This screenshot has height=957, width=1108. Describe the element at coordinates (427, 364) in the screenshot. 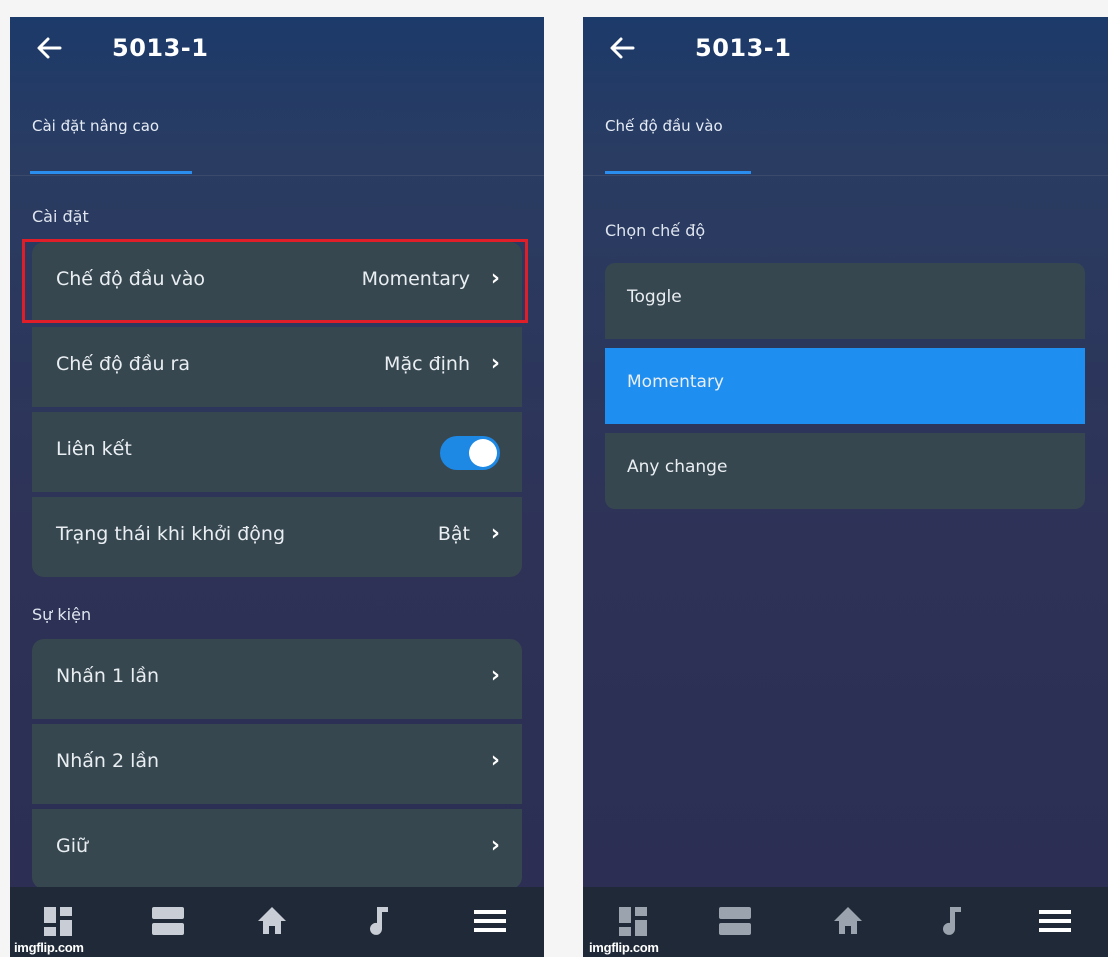

I see `setting-value: Mặc định` at that location.